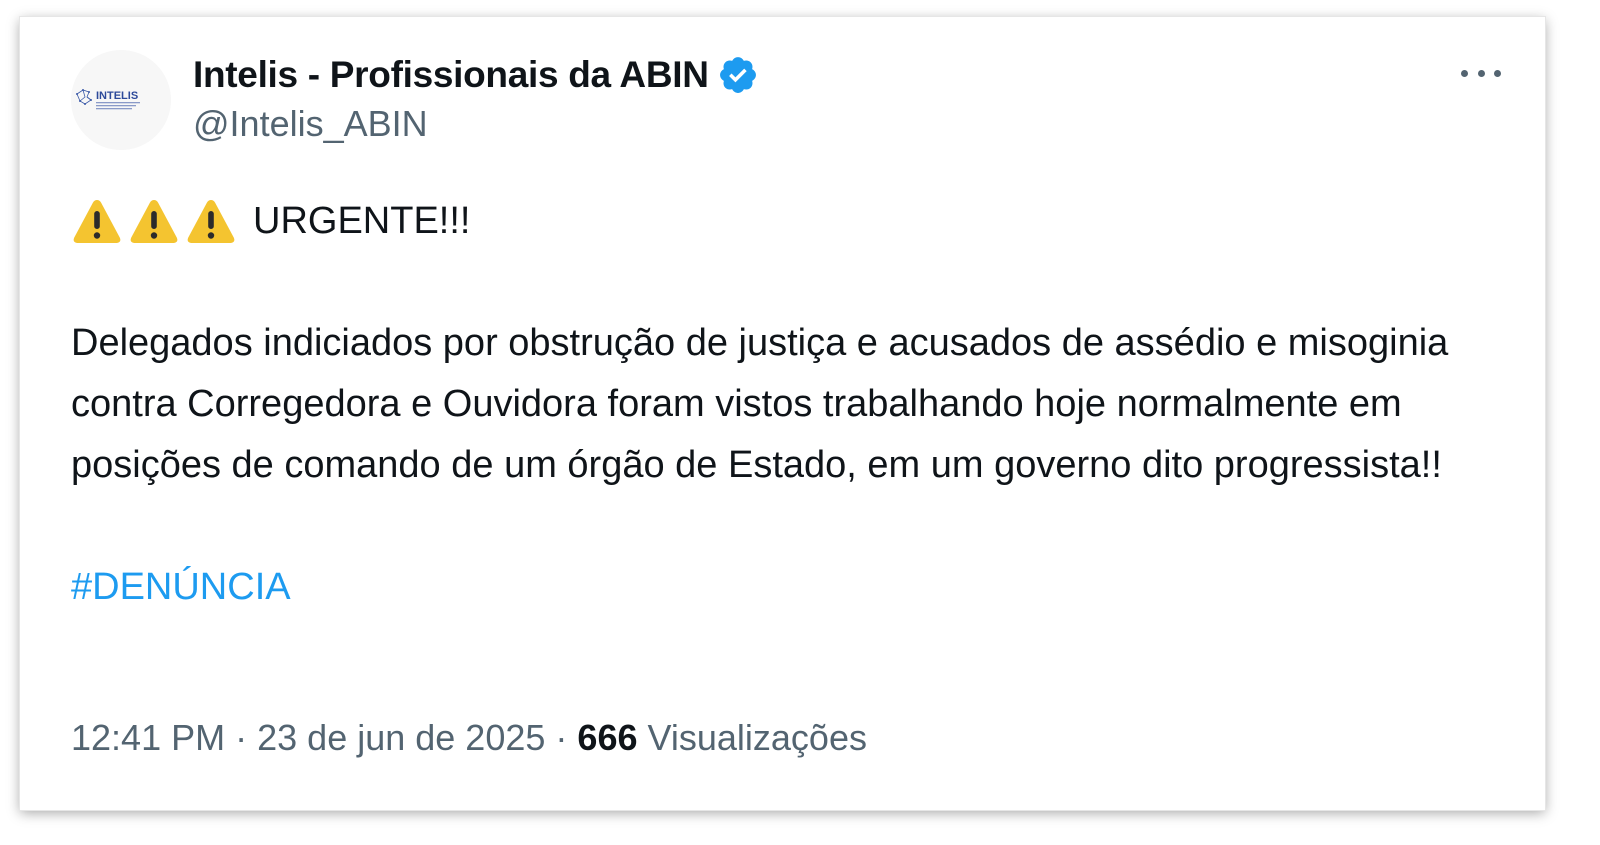 Image resolution: width=1600 pixels, height=845 pixels. Describe the element at coordinates (181, 587) in the screenshot. I see `hashtag-link: #DENÚNCIA` at that location.